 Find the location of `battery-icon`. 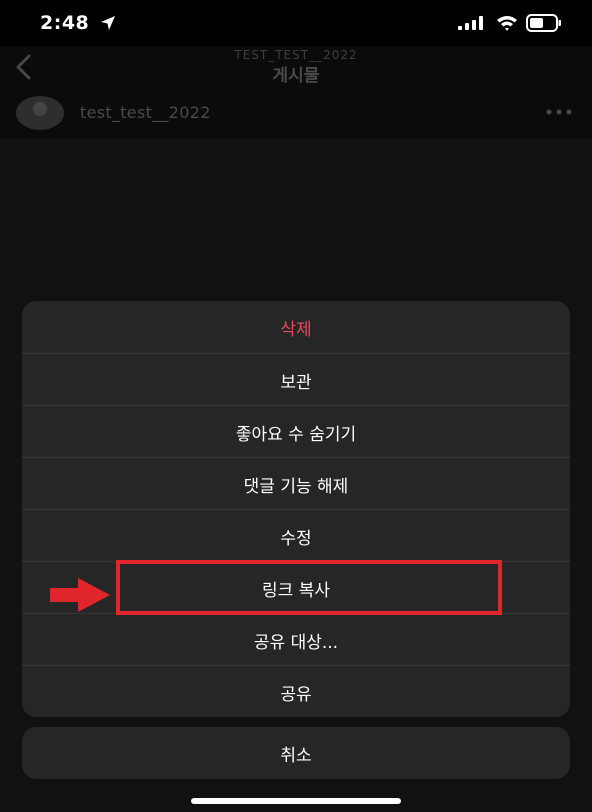

battery-icon is located at coordinates (543, 23).